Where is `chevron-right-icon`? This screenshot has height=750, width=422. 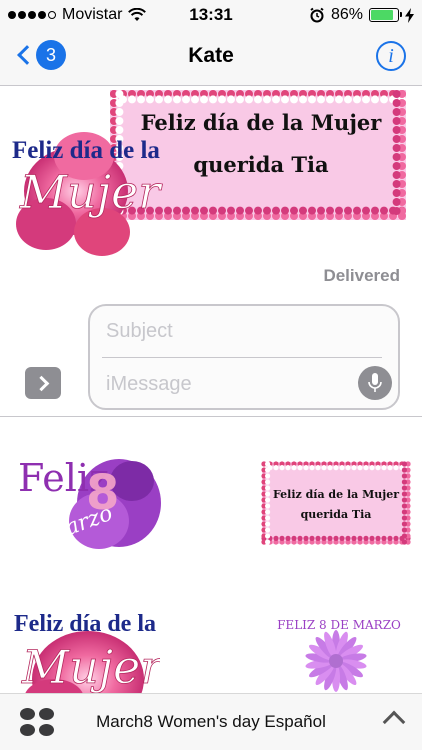 chevron-right-icon is located at coordinates (41, 383).